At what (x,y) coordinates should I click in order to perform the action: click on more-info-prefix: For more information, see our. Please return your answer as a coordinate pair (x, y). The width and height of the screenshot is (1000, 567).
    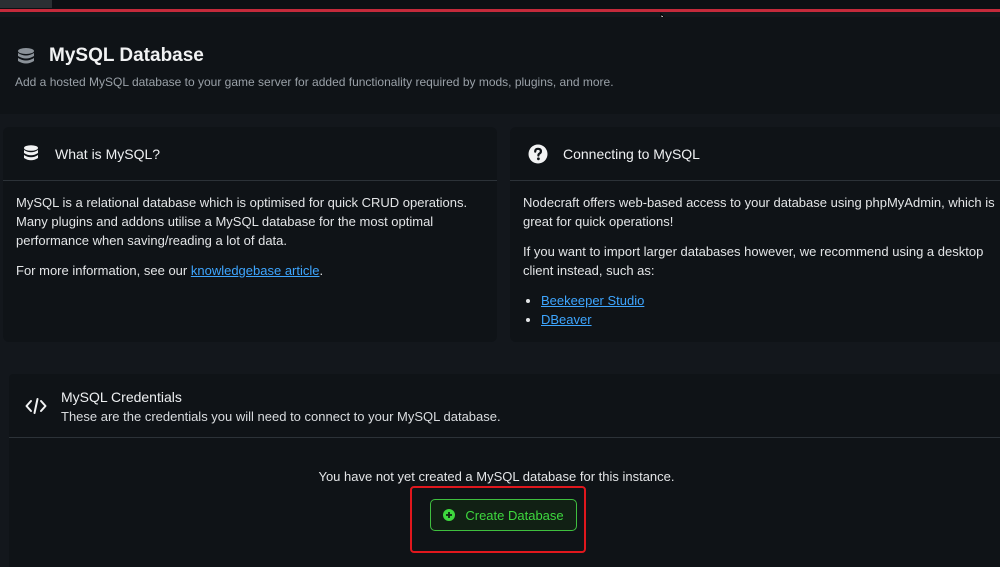
    Looking at the image, I should click on (103, 270).